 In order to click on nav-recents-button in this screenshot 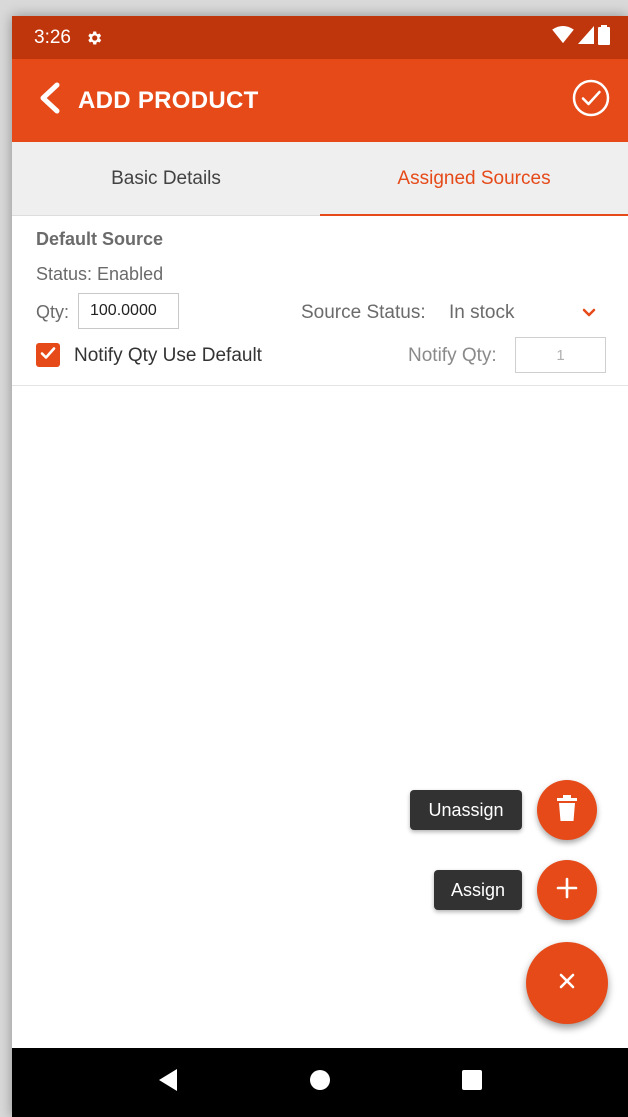, I will do `click(472, 1083)`.